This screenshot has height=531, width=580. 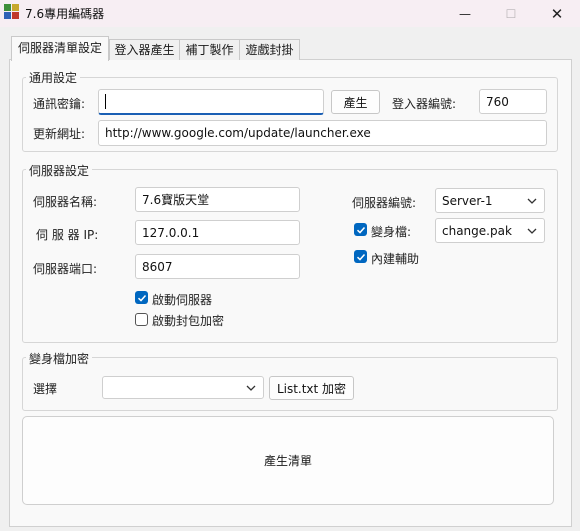 I want to click on launcher-id-input: 760, so click(x=513, y=101).